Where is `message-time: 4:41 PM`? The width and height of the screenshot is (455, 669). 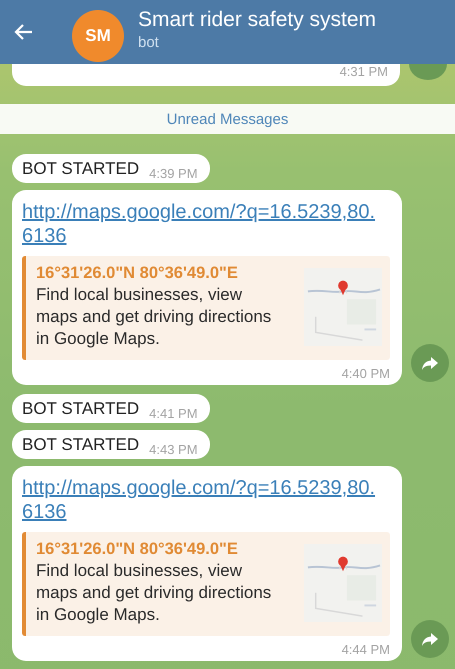 message-time: 4:41 PM is located at coordinates (173, 413).